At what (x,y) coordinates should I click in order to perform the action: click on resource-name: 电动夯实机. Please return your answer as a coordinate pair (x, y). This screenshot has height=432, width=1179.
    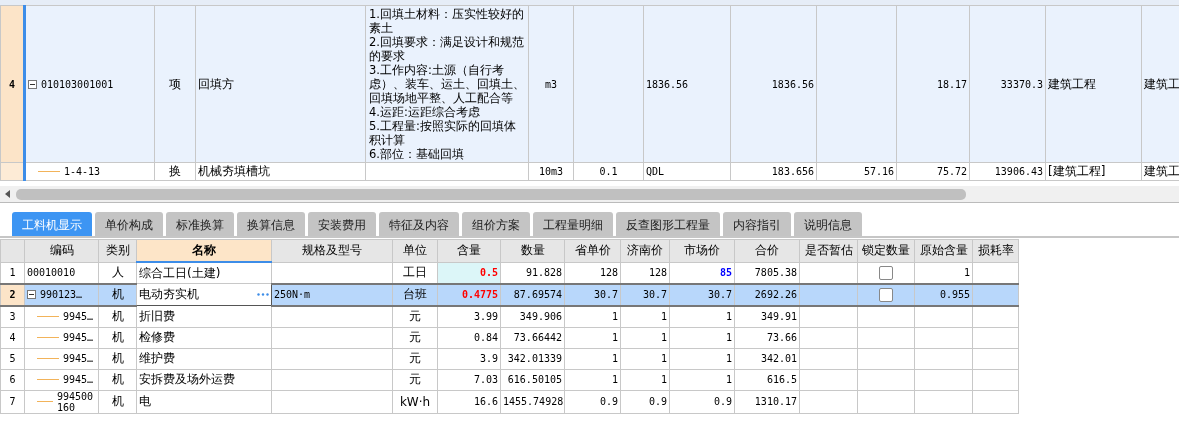
    Looking at the image, I should click on (169, 294).